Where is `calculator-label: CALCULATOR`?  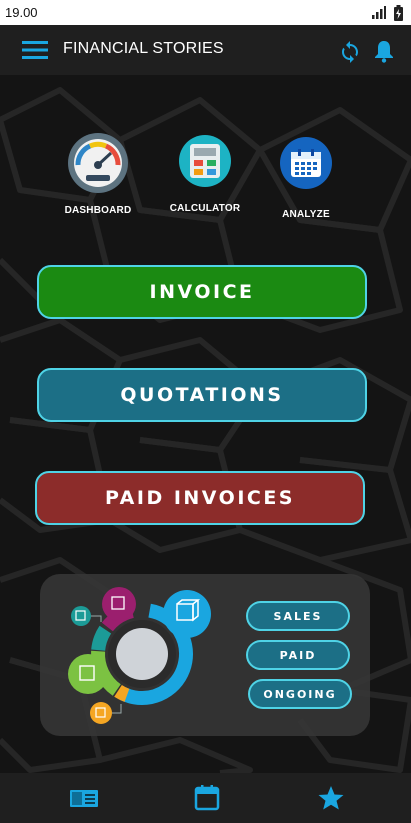
calculator-label: CALCULATOR is located at coordinates (205, 208).